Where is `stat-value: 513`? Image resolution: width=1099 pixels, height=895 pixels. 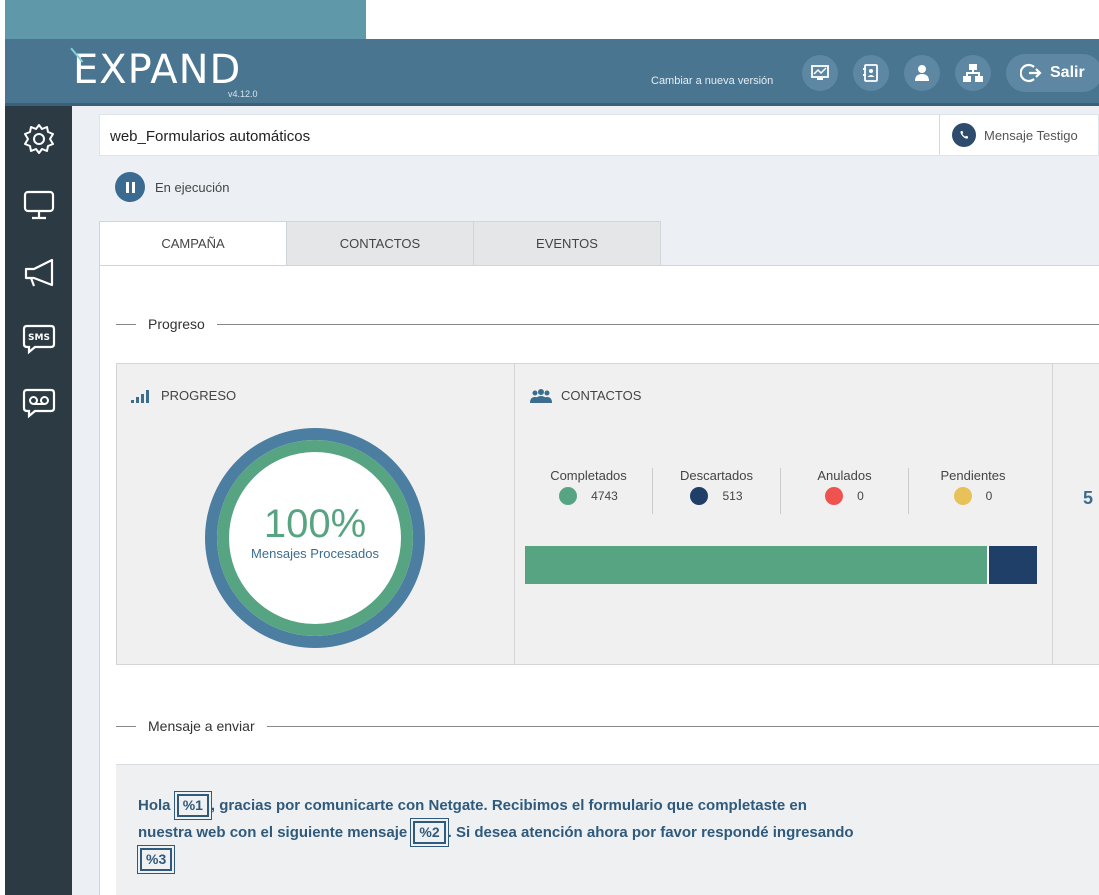 stat-value: 513 is located at coordinates (732, 496).